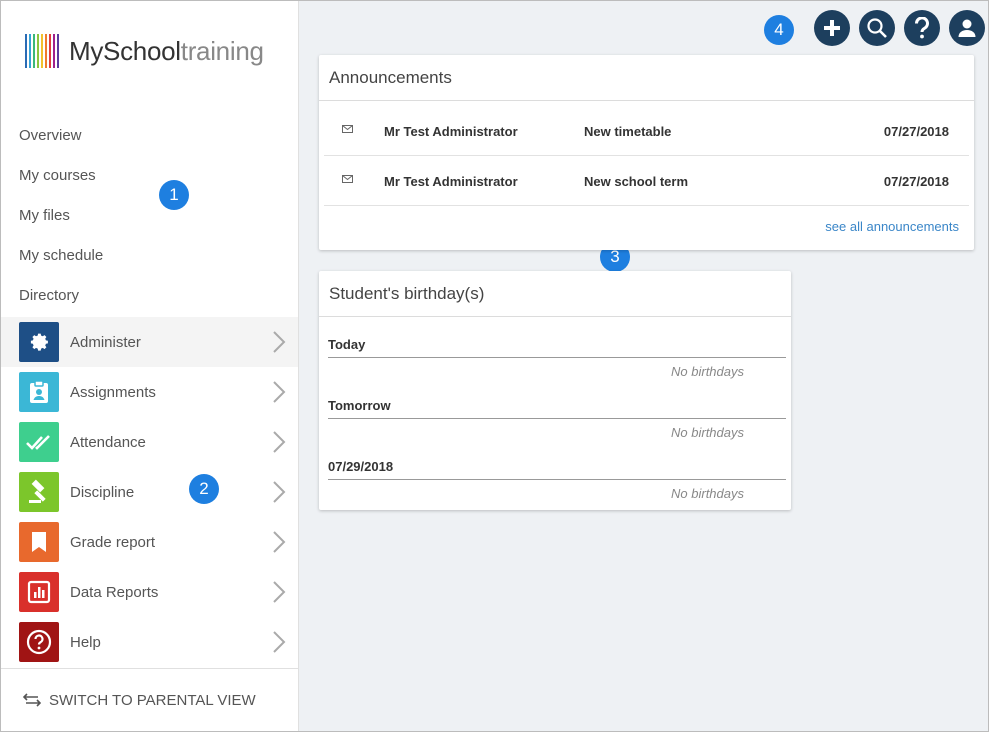 Image resolution: width=989 pixels, height=732 pixels. I want to click on birthday-section-heading: Tomorrow, so click(557, 408).